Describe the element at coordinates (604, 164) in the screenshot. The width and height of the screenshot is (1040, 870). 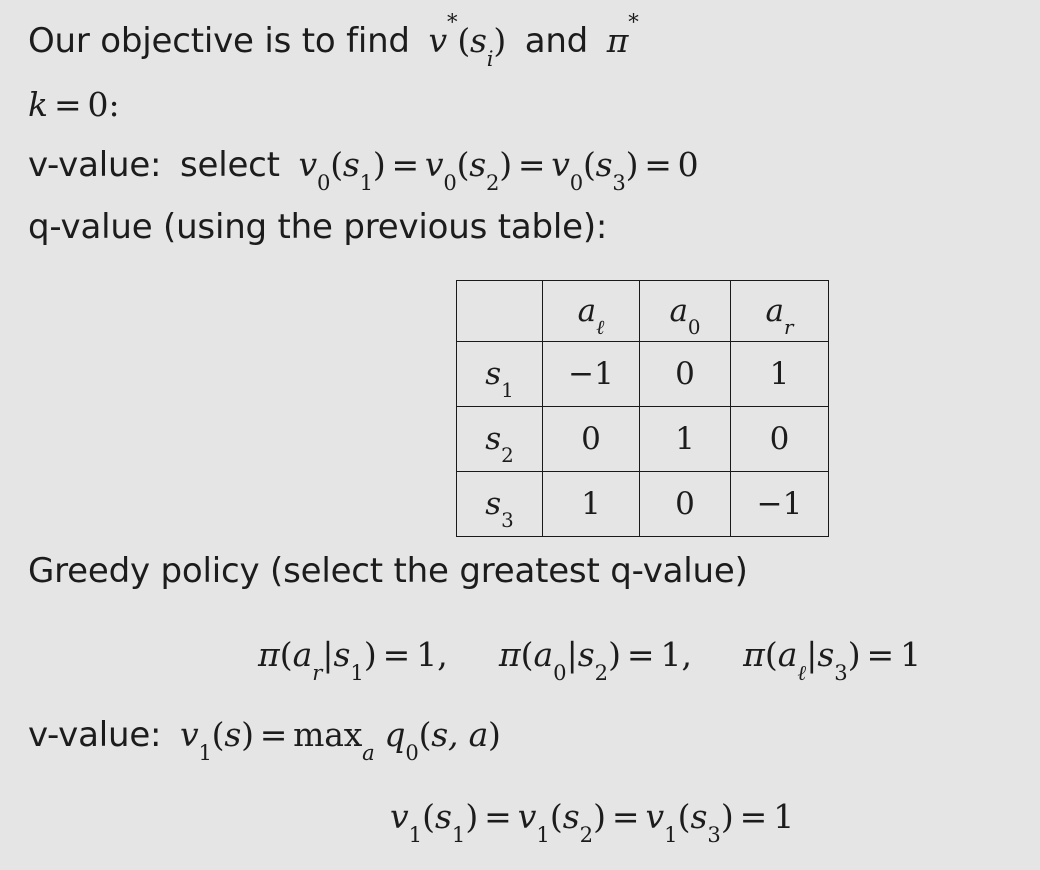
I see `s3-symbol: s` at that location.